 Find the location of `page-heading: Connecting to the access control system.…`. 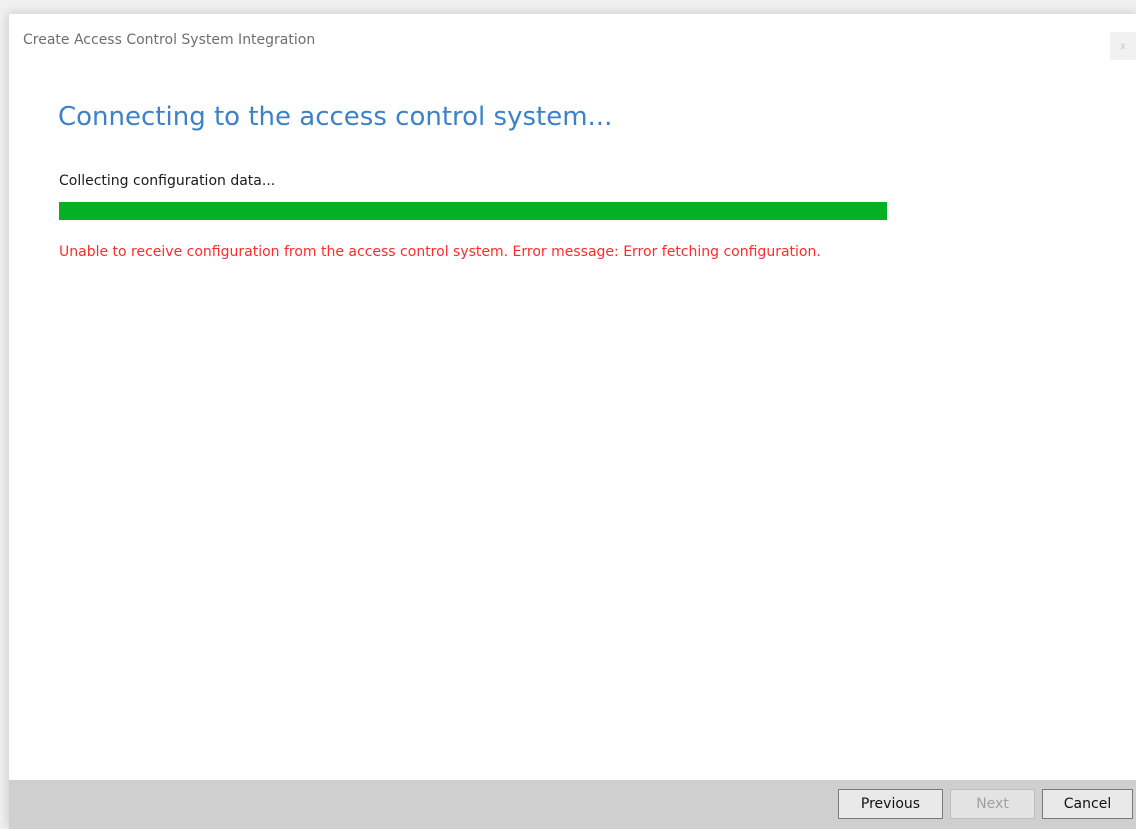

page-heading: Connecting to the access control system.… is located at coordinates (335, 117).